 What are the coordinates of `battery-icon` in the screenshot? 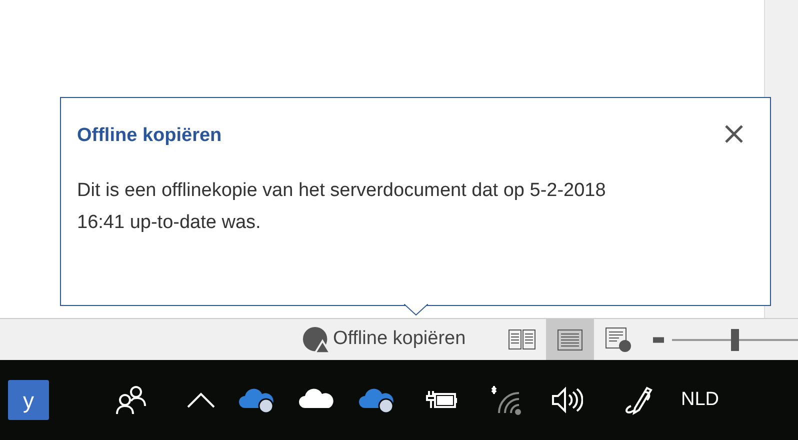 It's located at (442, 400).